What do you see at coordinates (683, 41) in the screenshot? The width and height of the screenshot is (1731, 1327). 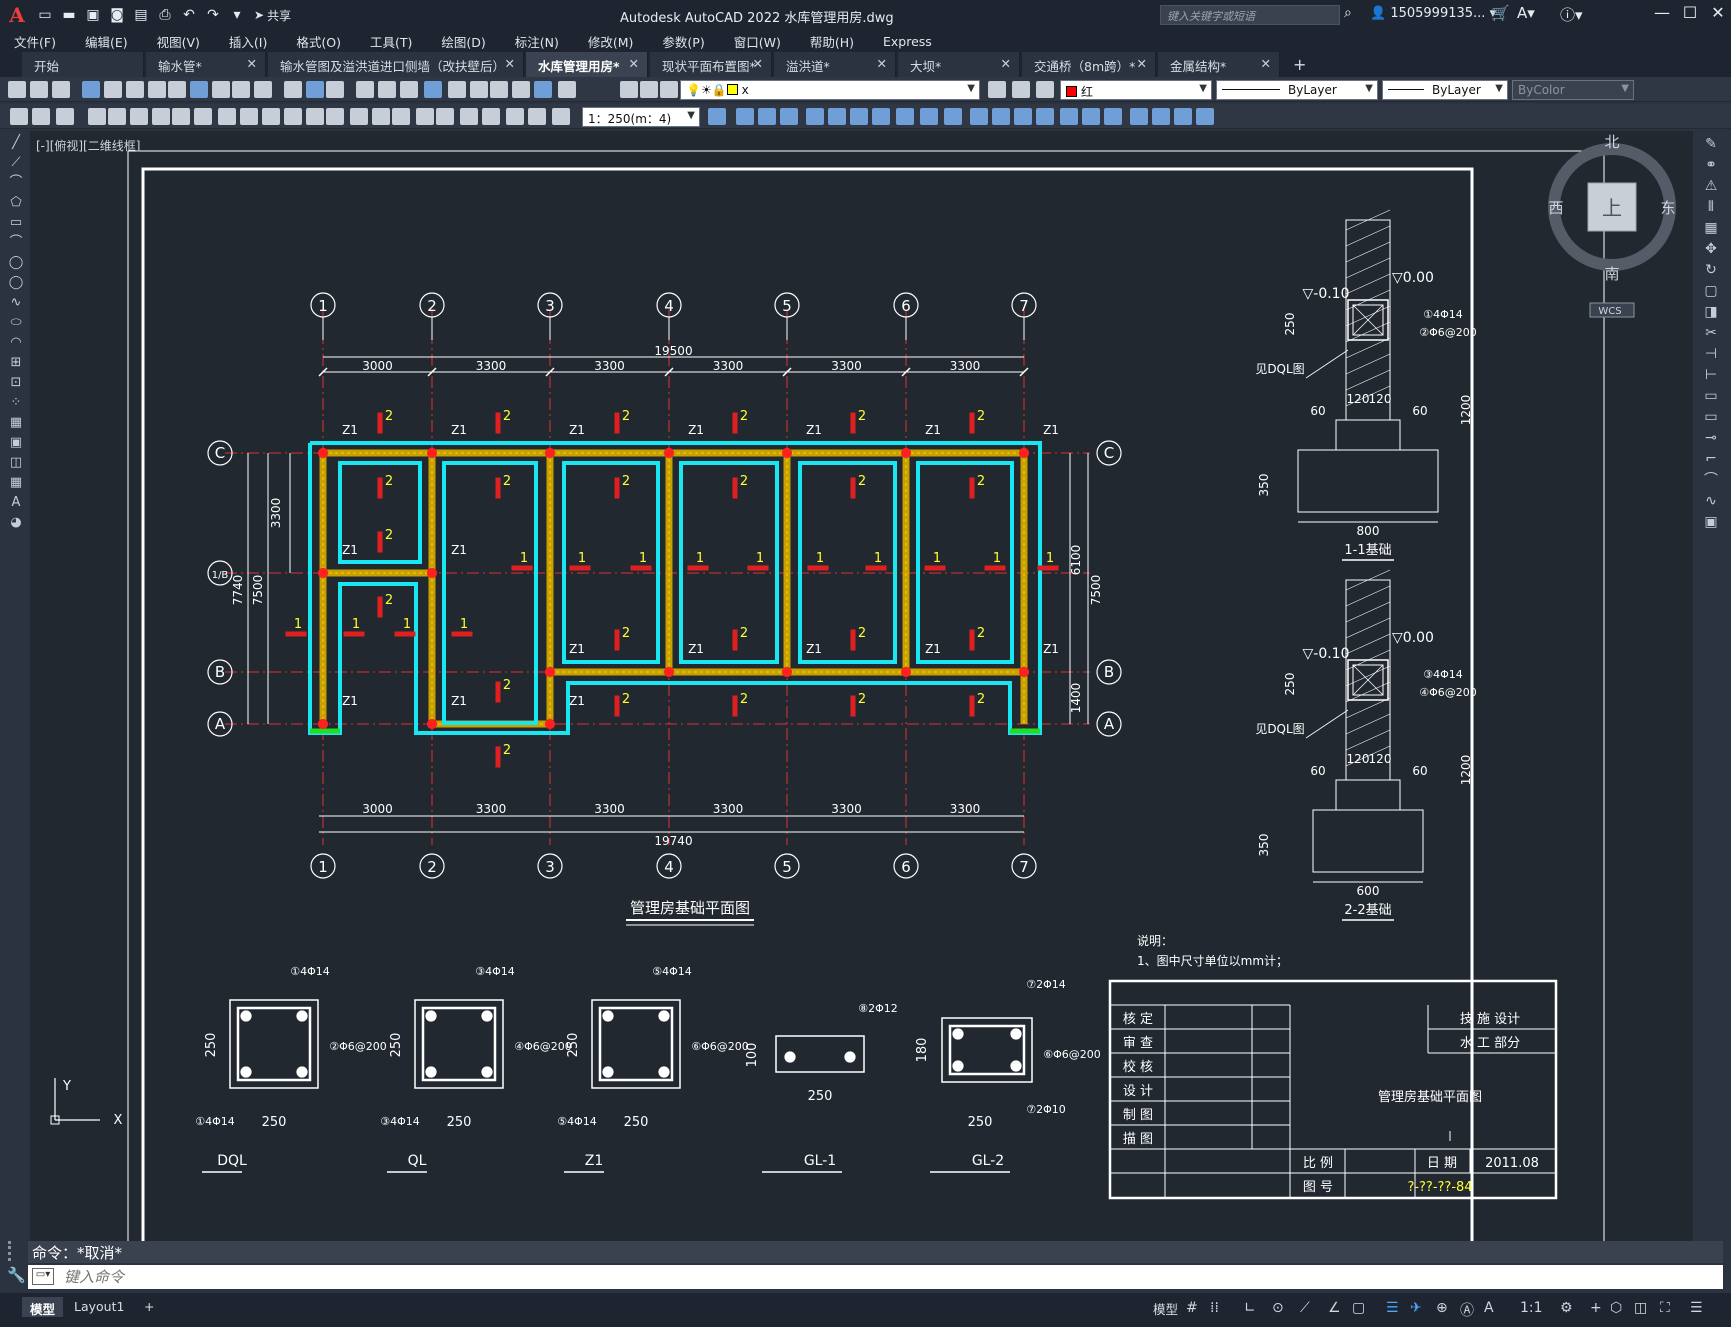 I see `menu-parametric: 参数(P)` at bounding box center [683, 41].